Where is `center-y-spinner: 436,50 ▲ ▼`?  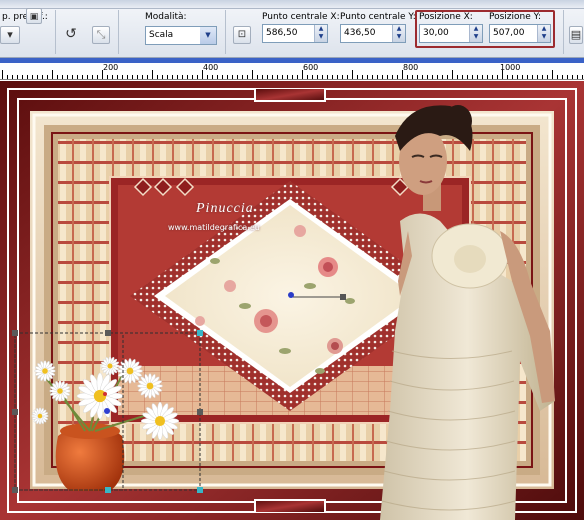 center-y-spinner: 436,50 ▲ ▼ is located at coordinates (373, 33).